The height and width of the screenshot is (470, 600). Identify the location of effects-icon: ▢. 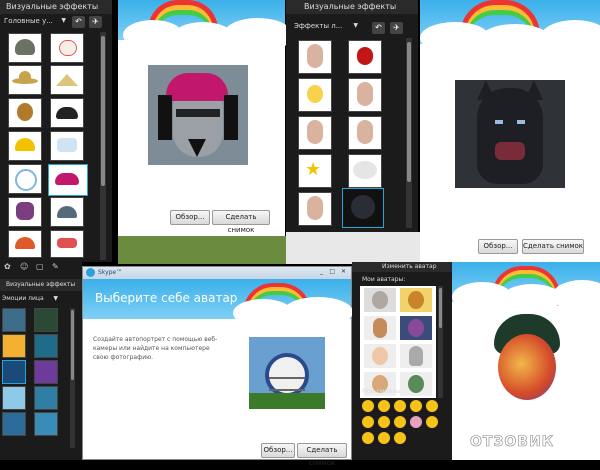
(40, 266).